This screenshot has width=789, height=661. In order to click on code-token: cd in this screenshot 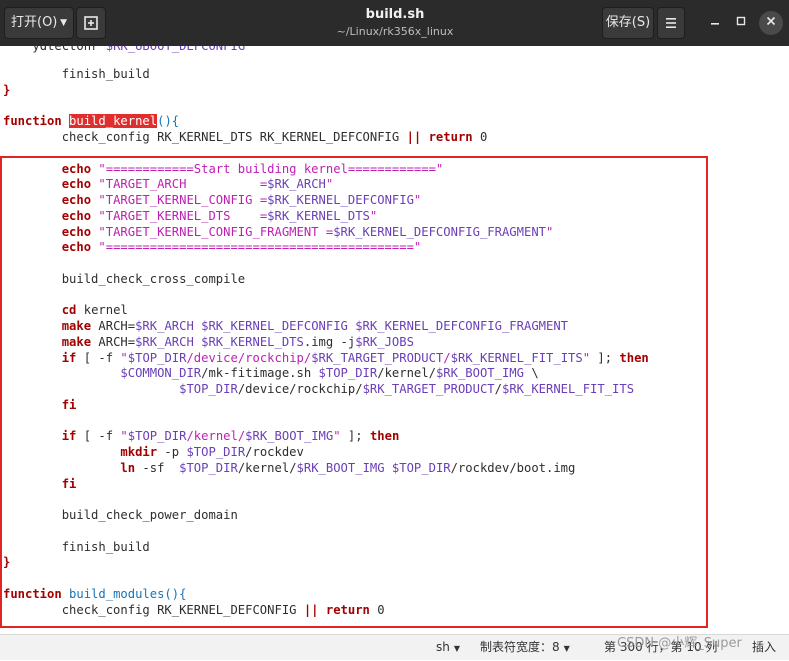, I will do `click(69, 310)`.